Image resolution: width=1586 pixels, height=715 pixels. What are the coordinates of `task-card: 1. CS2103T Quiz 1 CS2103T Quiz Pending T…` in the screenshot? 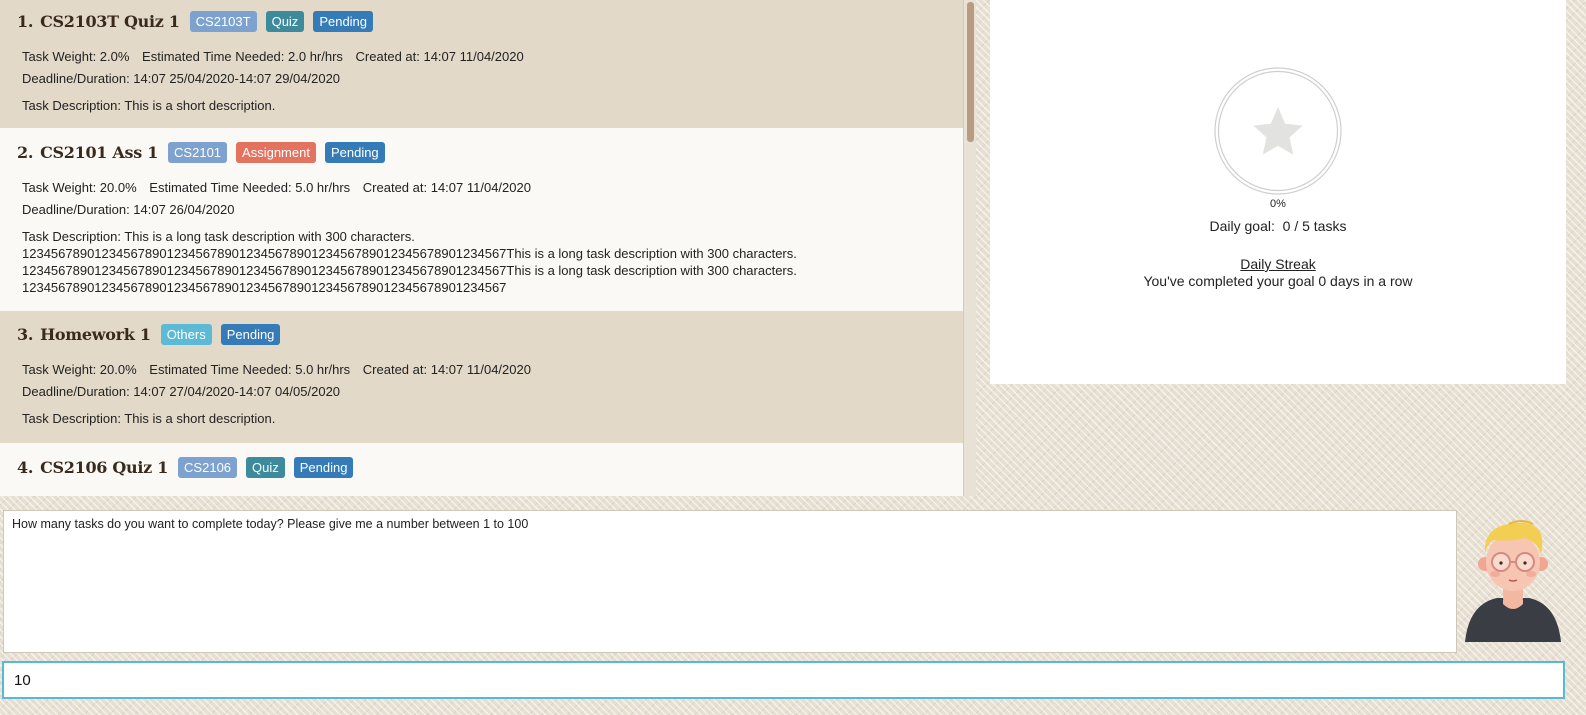 It's located at (481, 64).